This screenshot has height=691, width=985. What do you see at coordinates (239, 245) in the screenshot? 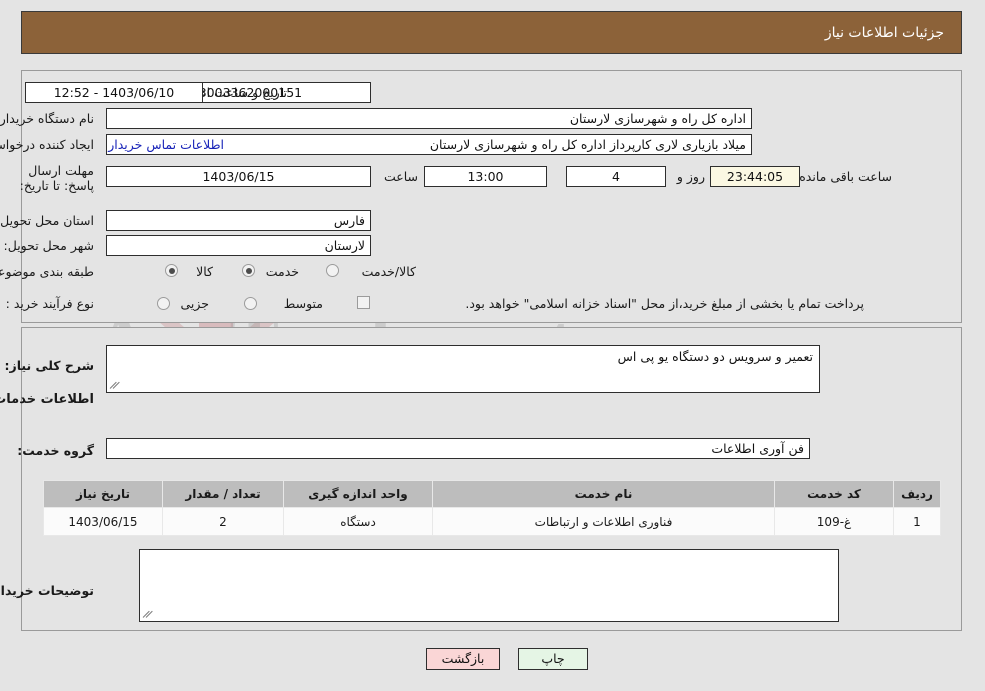
I see `delivery-city-field: لارستان` at bounding box center [239, 245].